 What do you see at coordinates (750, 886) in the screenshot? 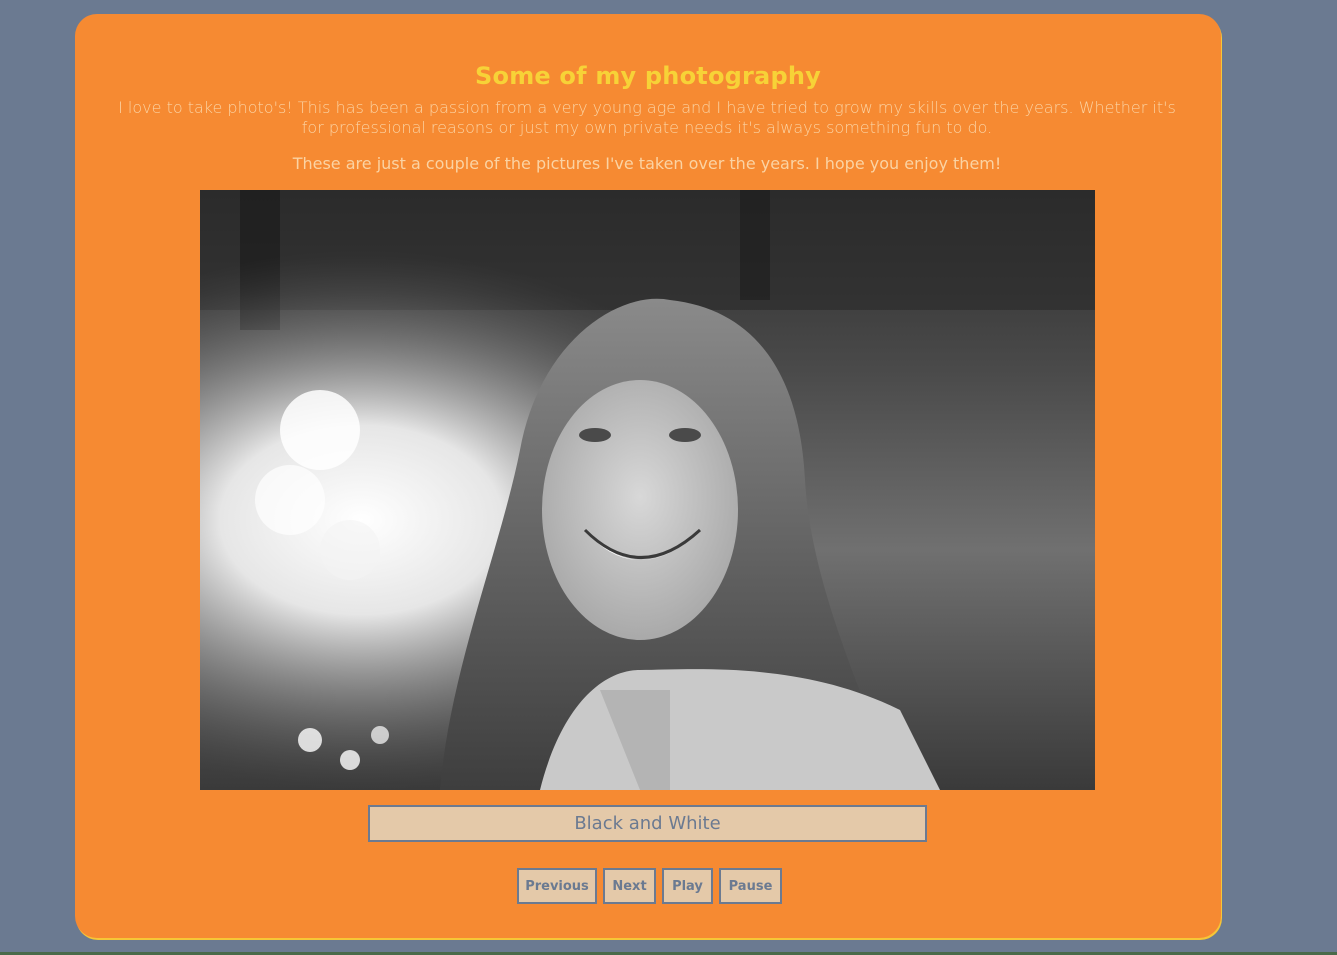
I see `pause-button: Pause` at bounding box center [750, 886].